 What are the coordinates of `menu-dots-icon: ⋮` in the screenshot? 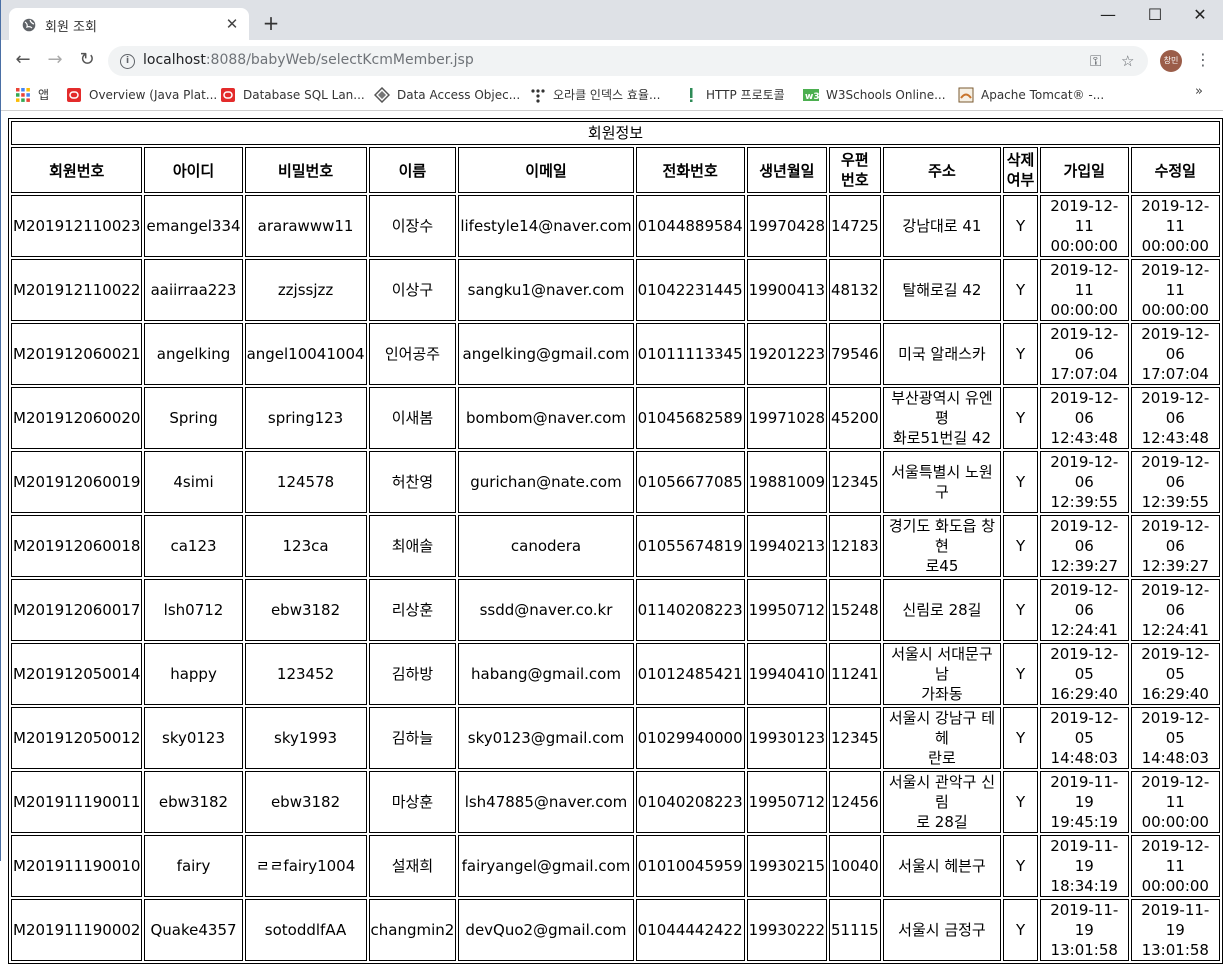 It's located at (1203, 60).